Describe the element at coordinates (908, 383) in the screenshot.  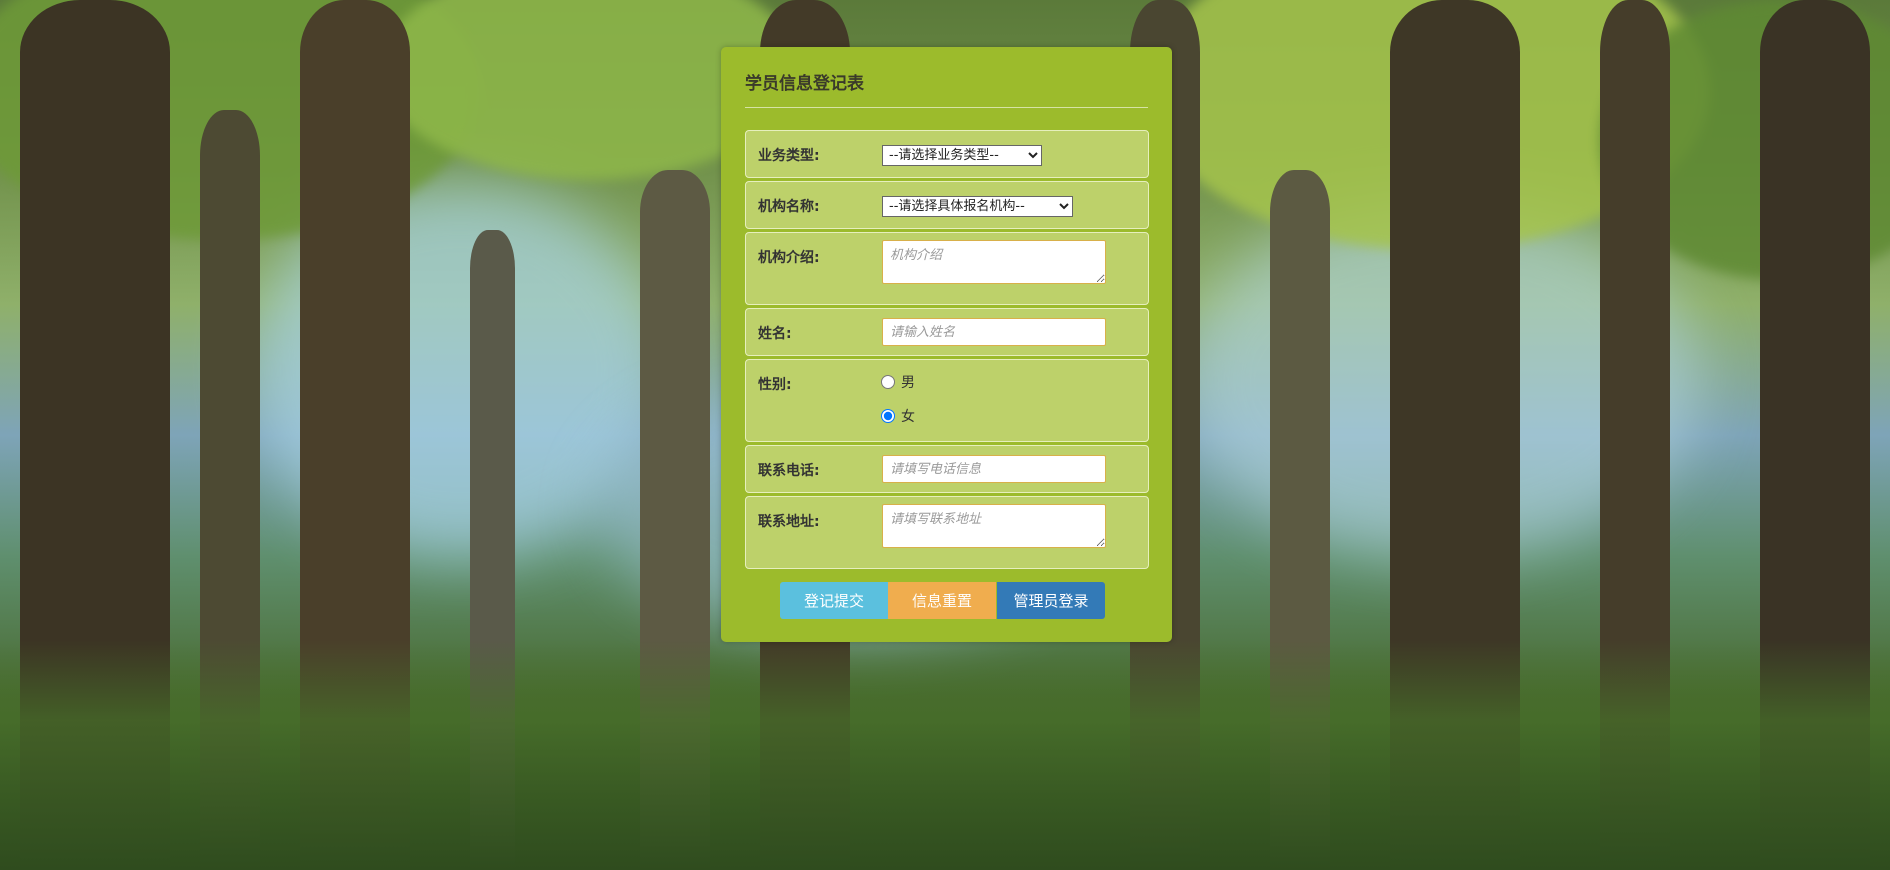
I see `gender-male-text: 男` at that location.